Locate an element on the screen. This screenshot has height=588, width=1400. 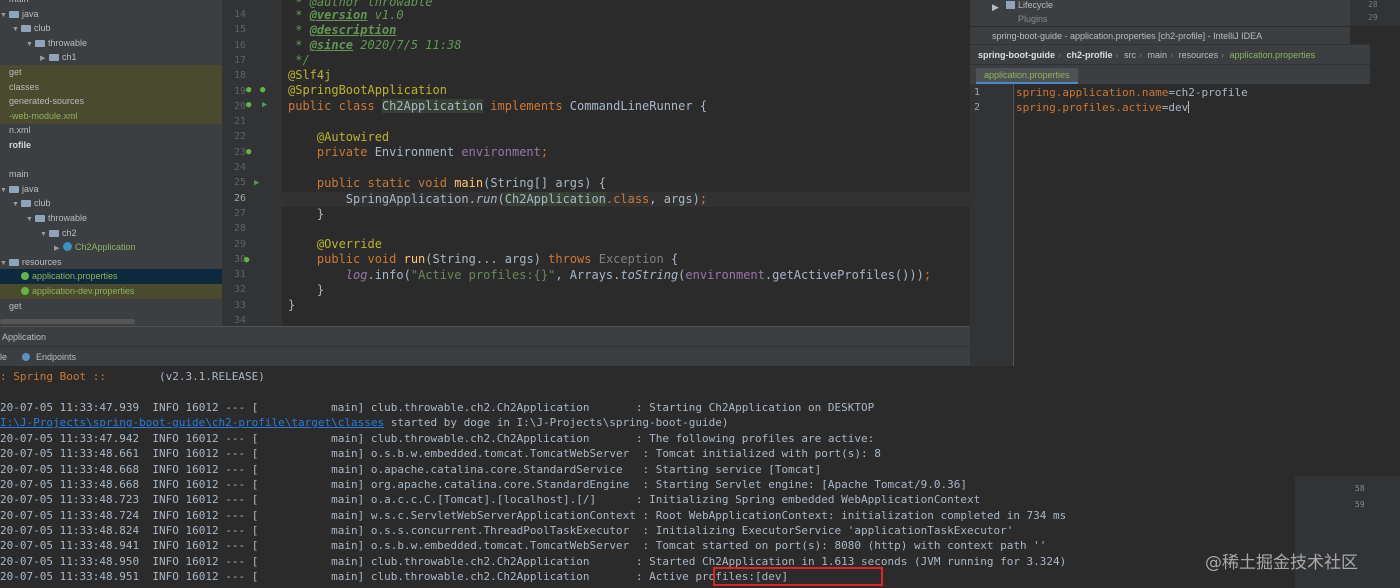
log-message: : The following profiles are active: is located at coordinates (755, 438).